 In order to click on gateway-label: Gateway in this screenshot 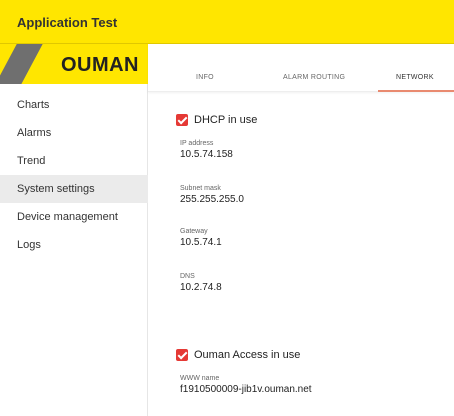, I will do `click(194, 231)`.